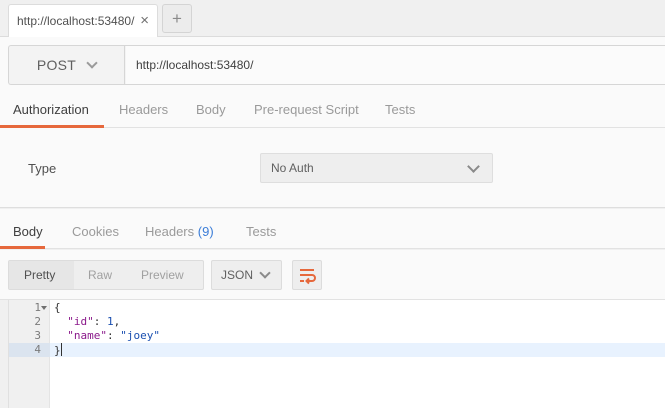  I want to click on method-label: POST, so click(56, 65).